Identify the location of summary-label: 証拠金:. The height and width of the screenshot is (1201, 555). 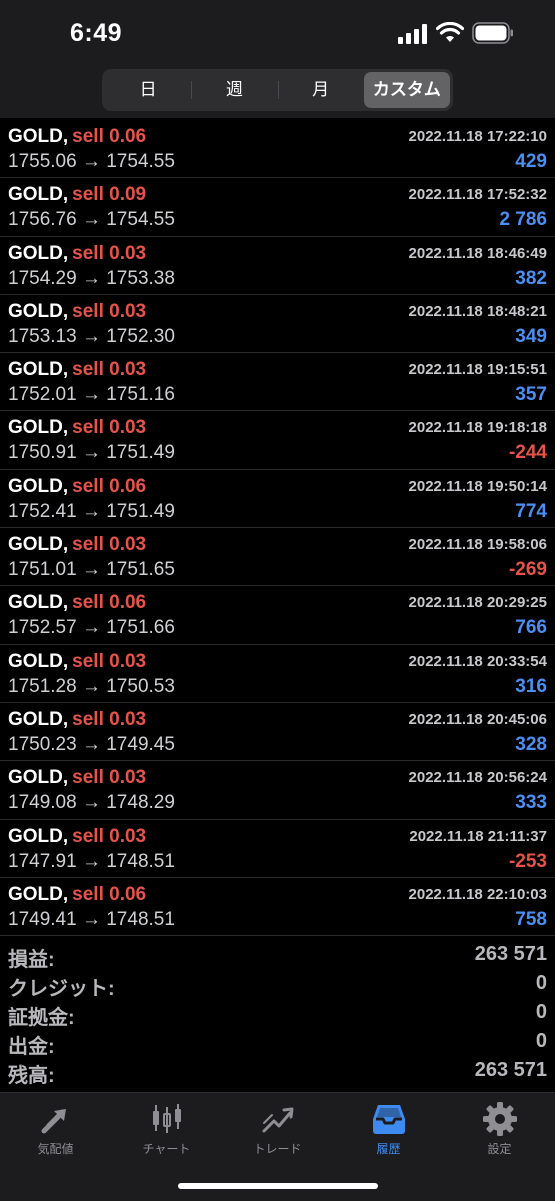
(41, 1018).